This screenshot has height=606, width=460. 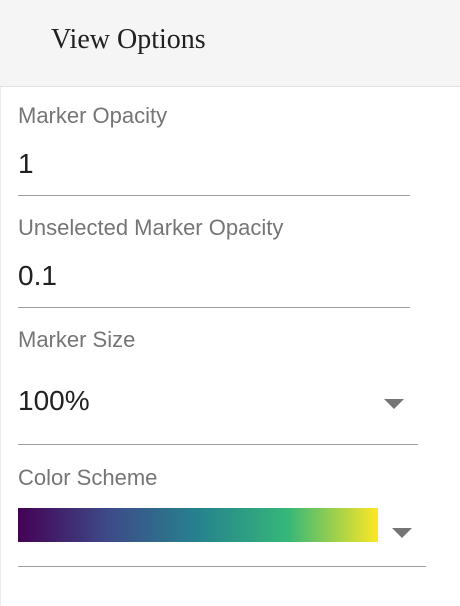 I want to click on marker-size-underline, so click(x=218, y=444).